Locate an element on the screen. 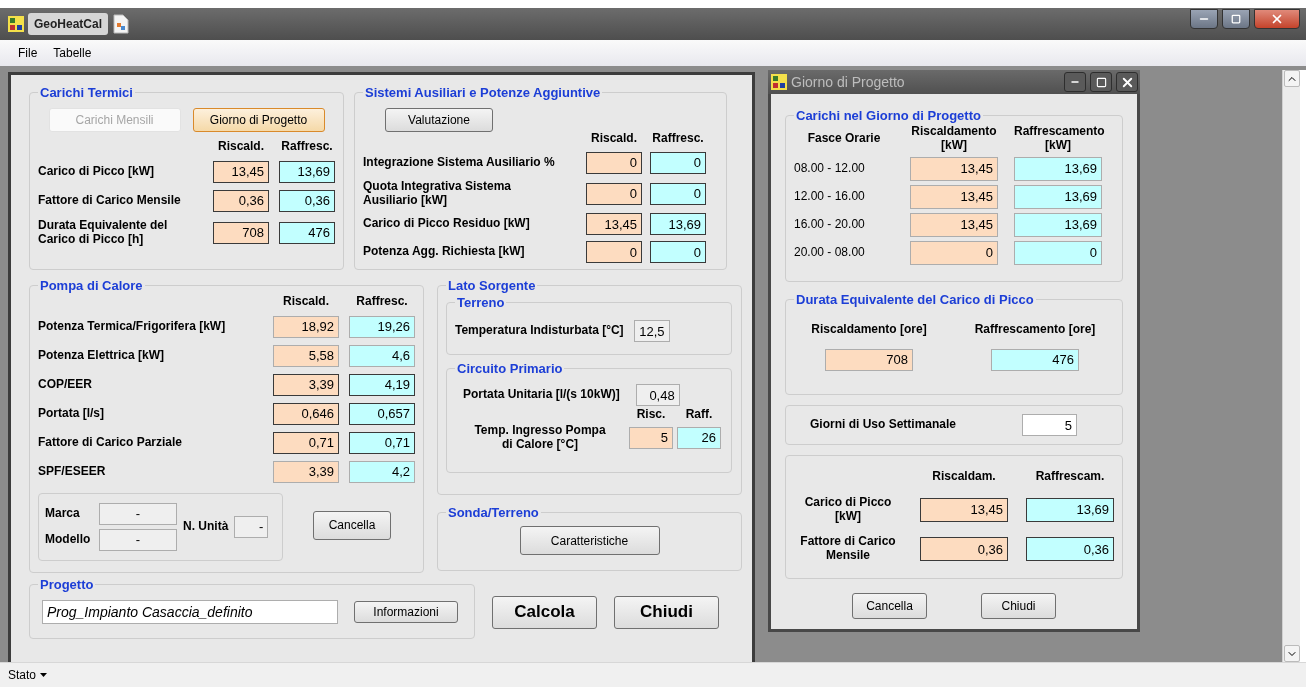  field-label: Potenza Termica/Frigorifera [kW] is located at coordinates (132, 326).